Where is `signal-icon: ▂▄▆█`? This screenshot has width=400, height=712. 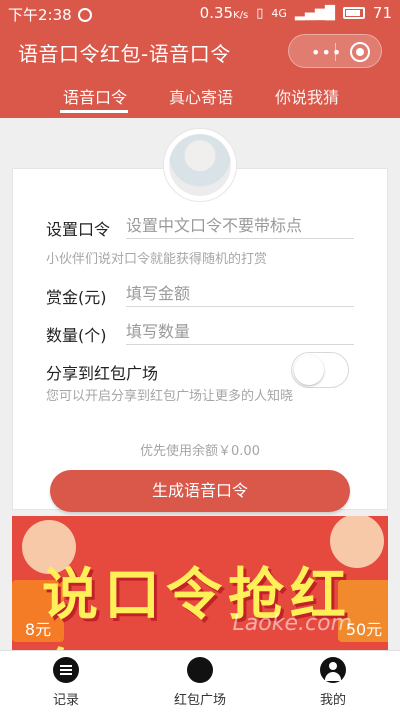 signal-icon: ▂▄▆█ is located at coordinates (314, 13).